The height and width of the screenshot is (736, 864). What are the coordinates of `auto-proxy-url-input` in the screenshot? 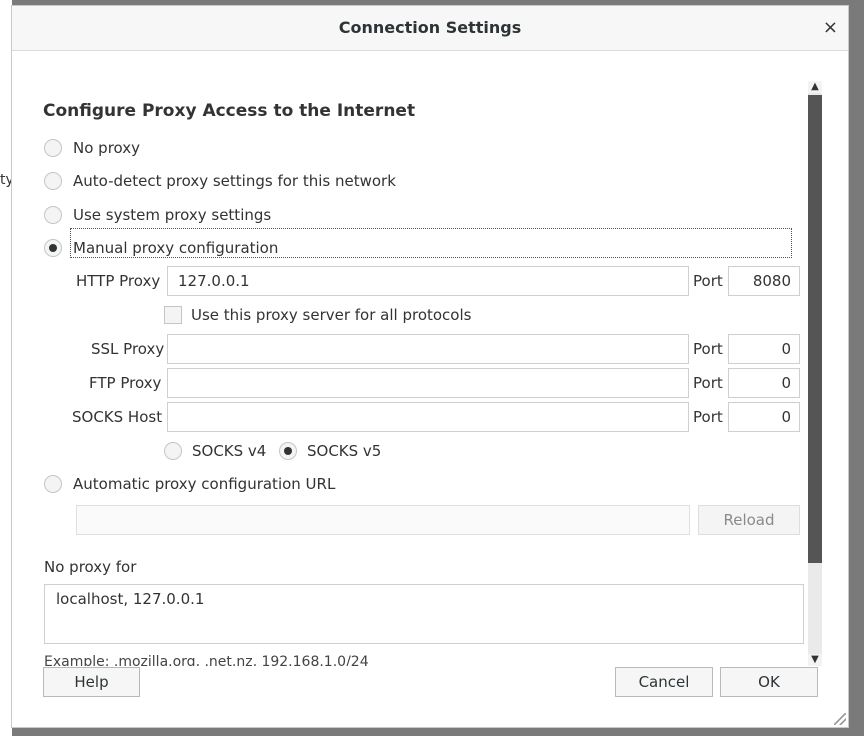 It's located at (383, 520).